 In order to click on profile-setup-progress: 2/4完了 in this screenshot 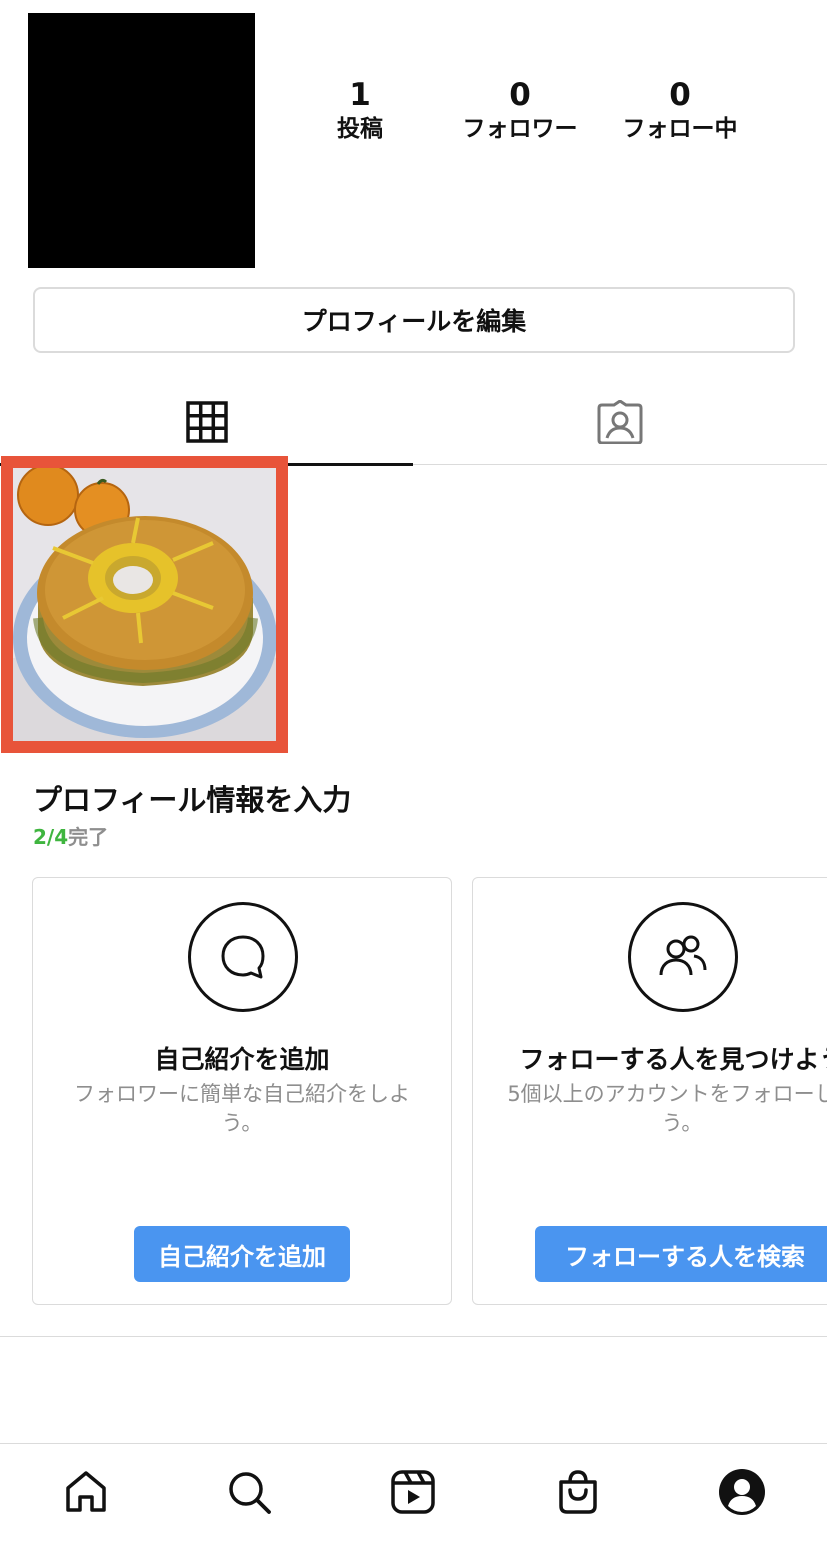, I will do `click(70, 835)`.